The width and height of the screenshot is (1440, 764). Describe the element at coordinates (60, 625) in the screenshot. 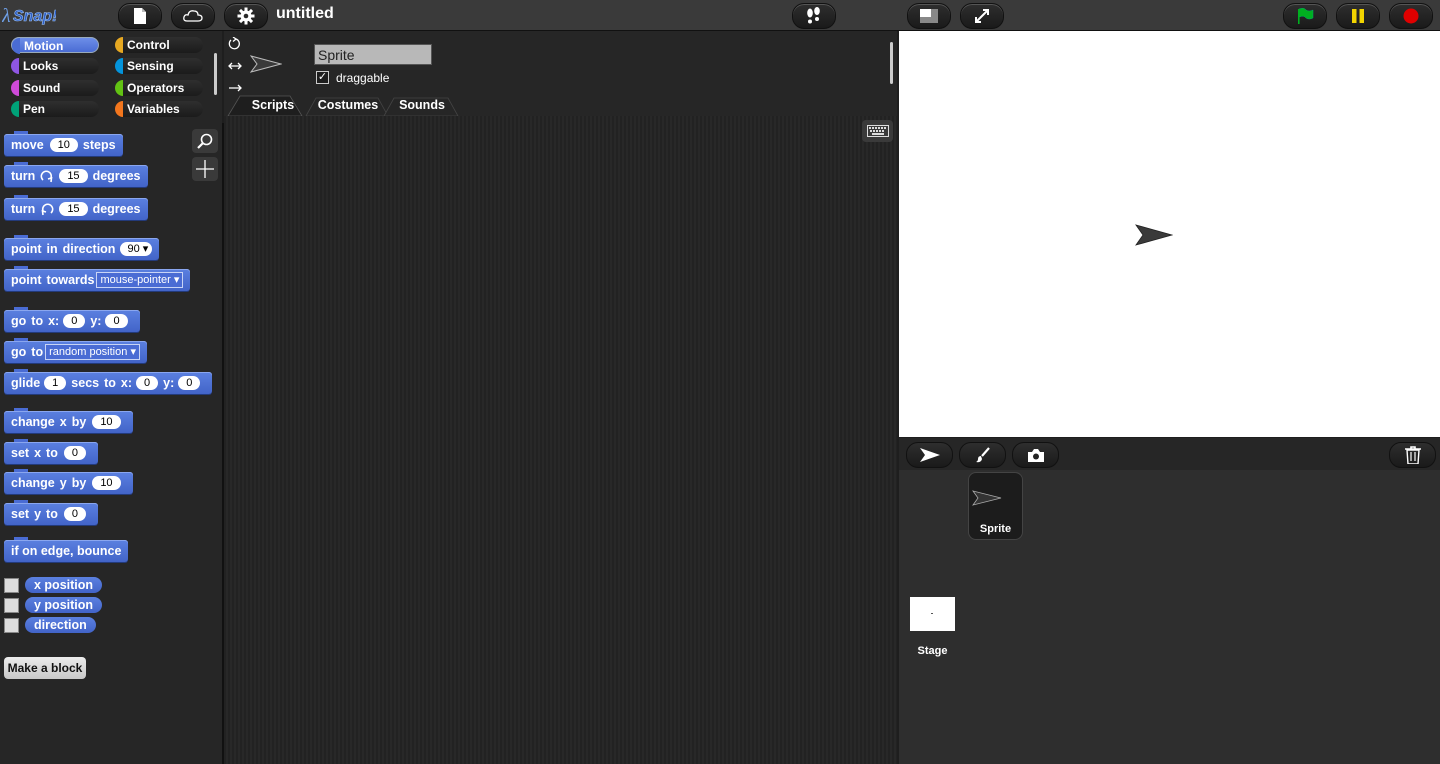

I see `reporter-direction: direction` at that location.